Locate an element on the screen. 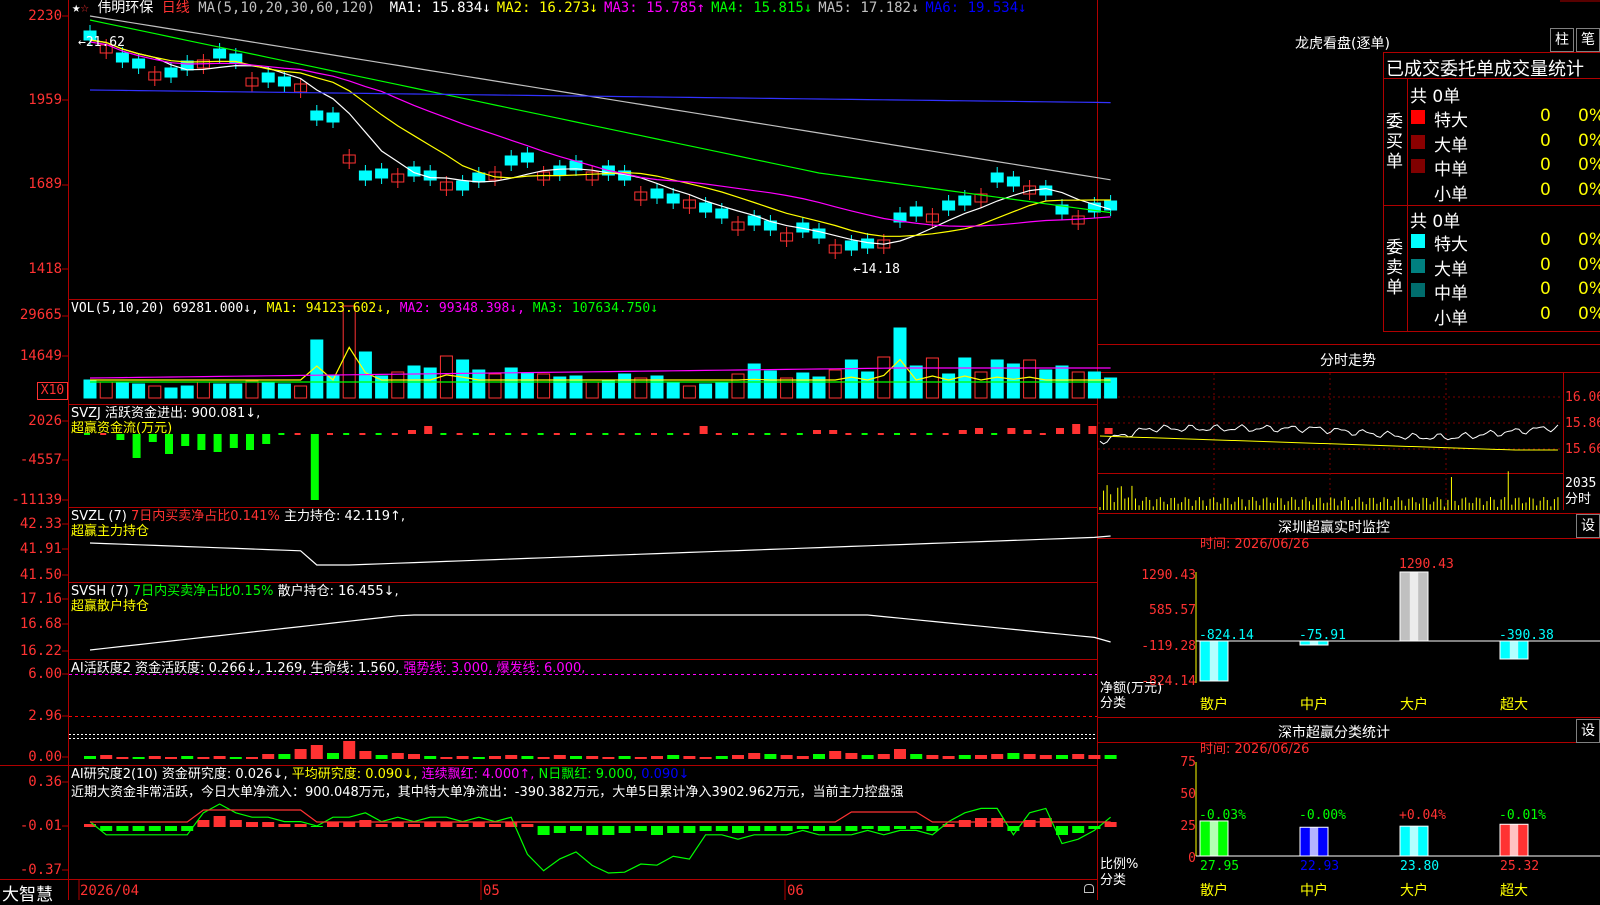 This screenshot has height=905, width=1600. date-label: 2026/04 is located at coordinates (110, 891).